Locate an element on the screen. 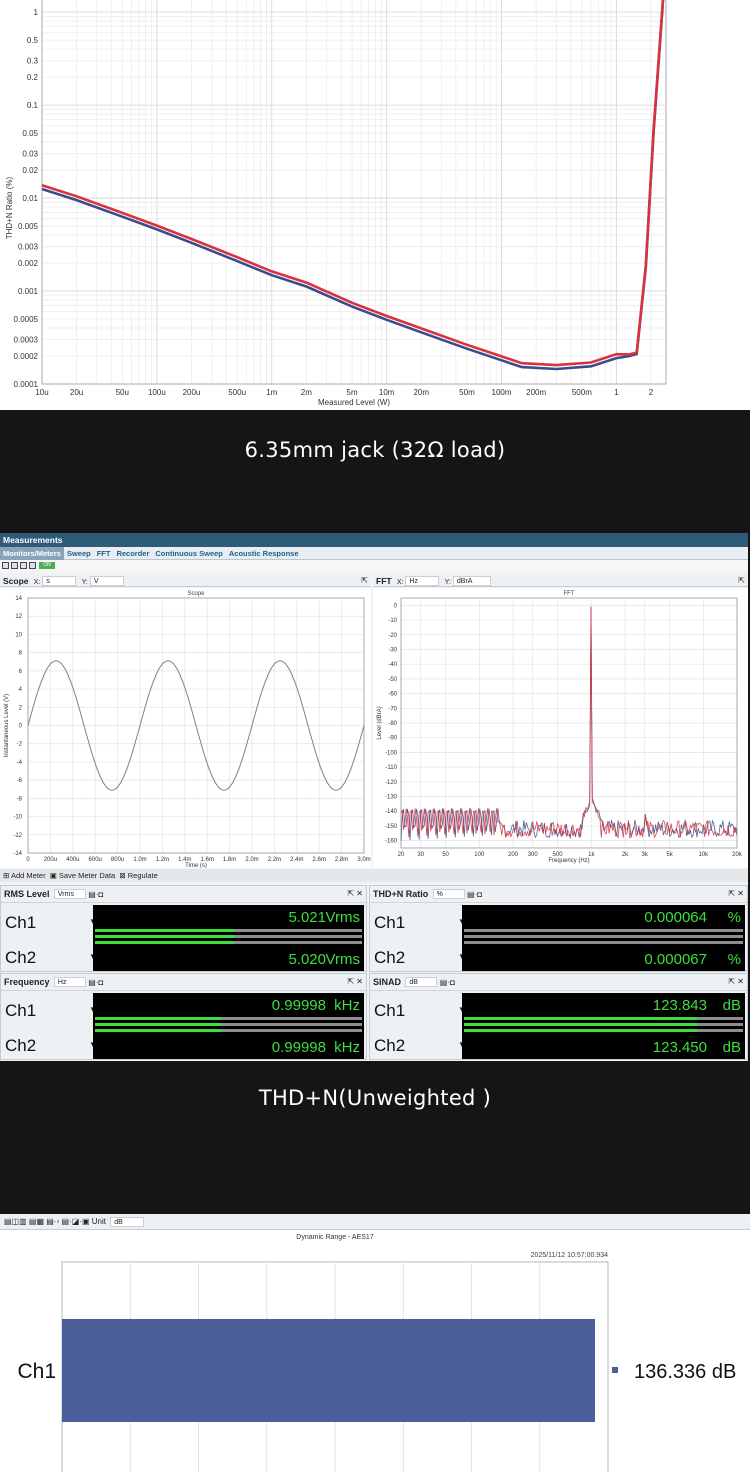  bar-track is located at coordinates (603, 936).